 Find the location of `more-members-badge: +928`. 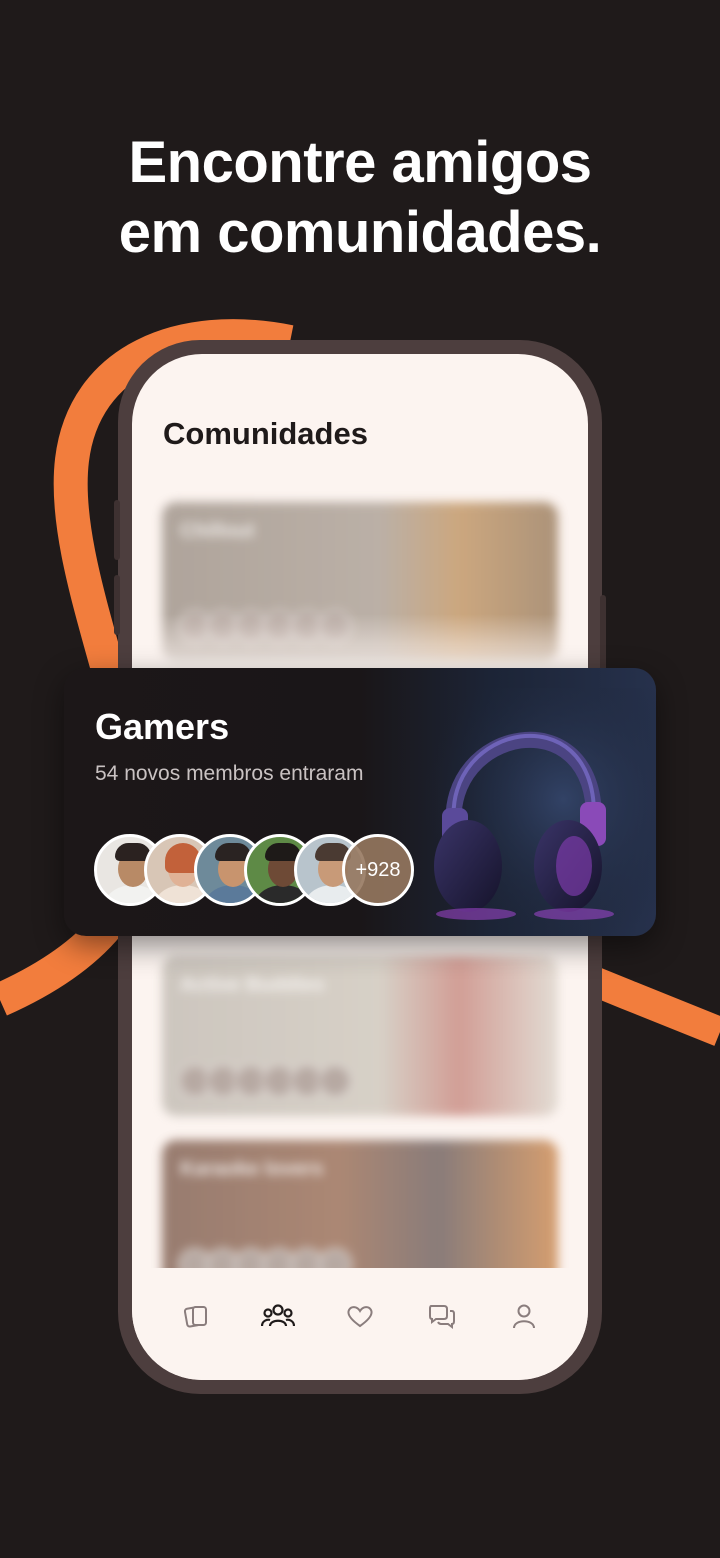

more-members-badge: +928 is located at coordinates (378, 870).